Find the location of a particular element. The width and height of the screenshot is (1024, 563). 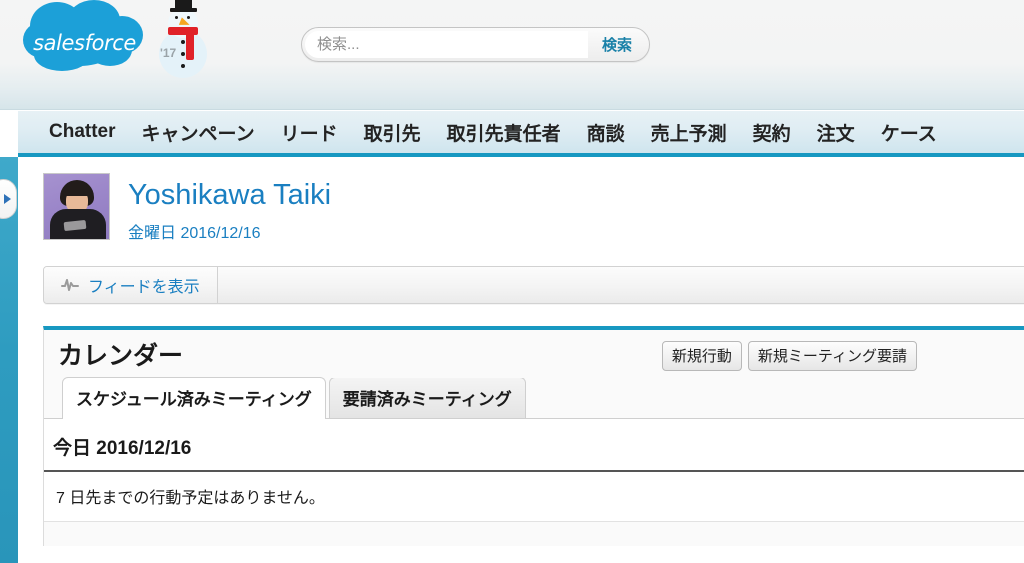

tab-scheduled-meetings: スケジュール済みミーティング is located at coordinates (194, 398).